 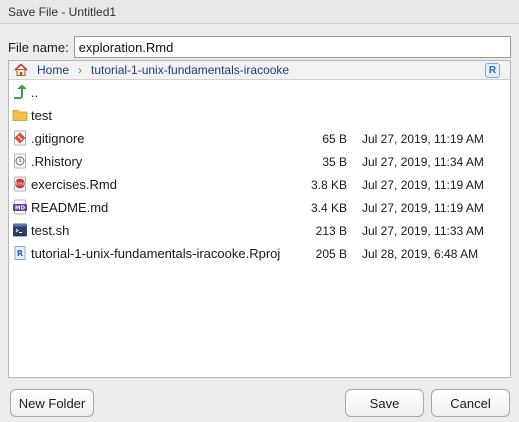 What do you see at coordinates (259, 161) in the screenshot?
I see `file-row-rhistory: .Rhistory 35 B Jul 27, 2019, 11:34 AM` at bounding box center [259, 161].